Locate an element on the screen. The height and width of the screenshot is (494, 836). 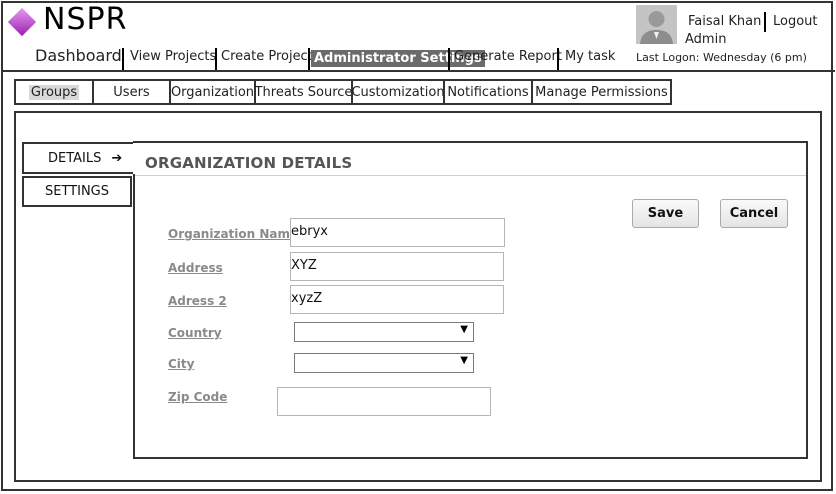
user-separator is located at coordinates (765, 22).